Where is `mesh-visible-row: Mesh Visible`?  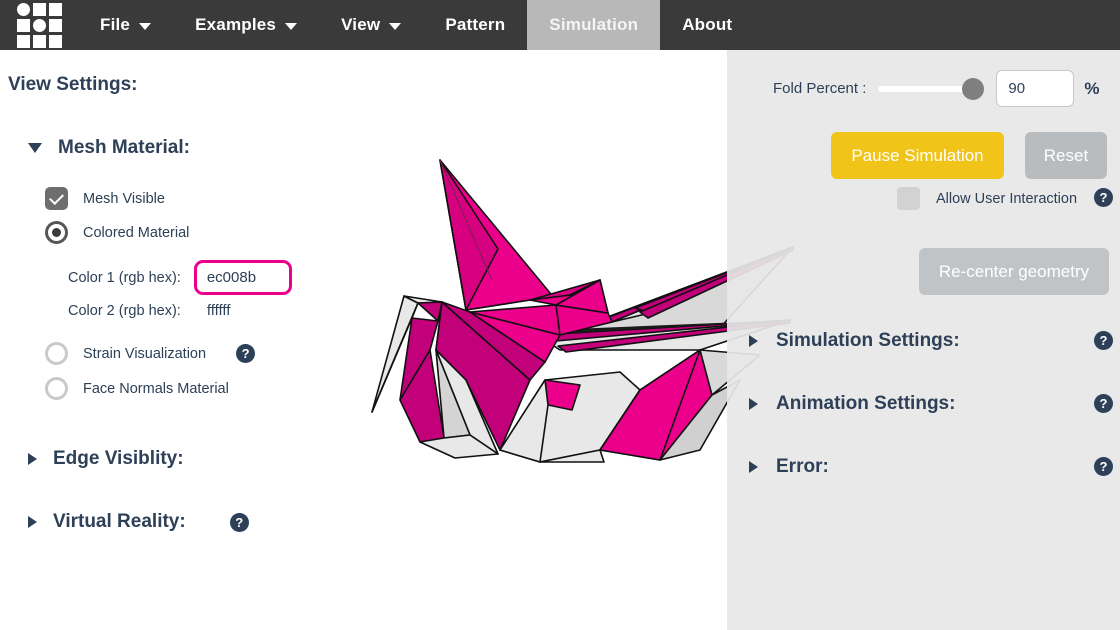 mesh-visible-row: Mesh Visible is located at coordinates (105, 198).